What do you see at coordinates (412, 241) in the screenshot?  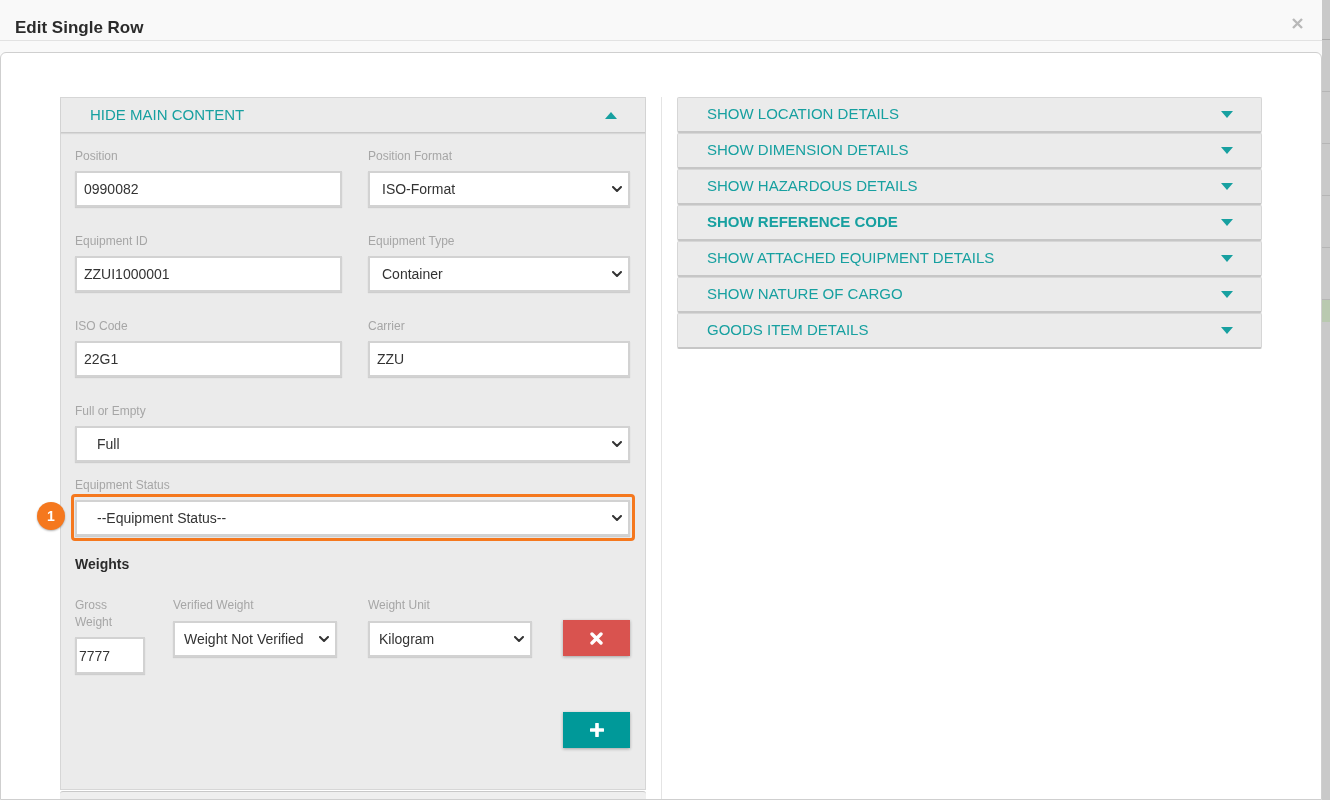 I see `field-label: Equipment Type` at bounding box center [412, 241].